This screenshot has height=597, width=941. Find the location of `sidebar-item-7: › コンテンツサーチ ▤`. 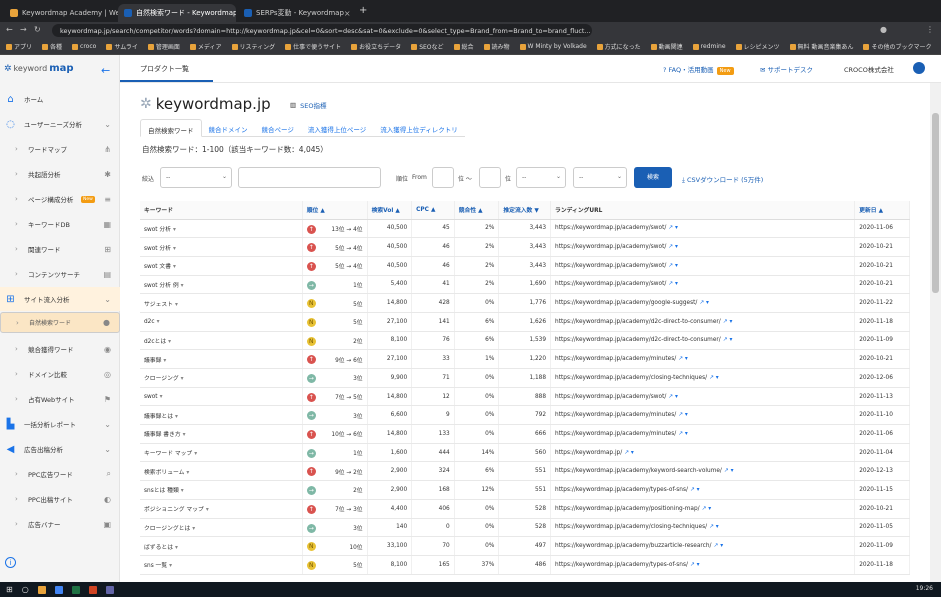

sidebar-item-7: › コンテンツサーチ ▤ is located at coordinates (60, 274).